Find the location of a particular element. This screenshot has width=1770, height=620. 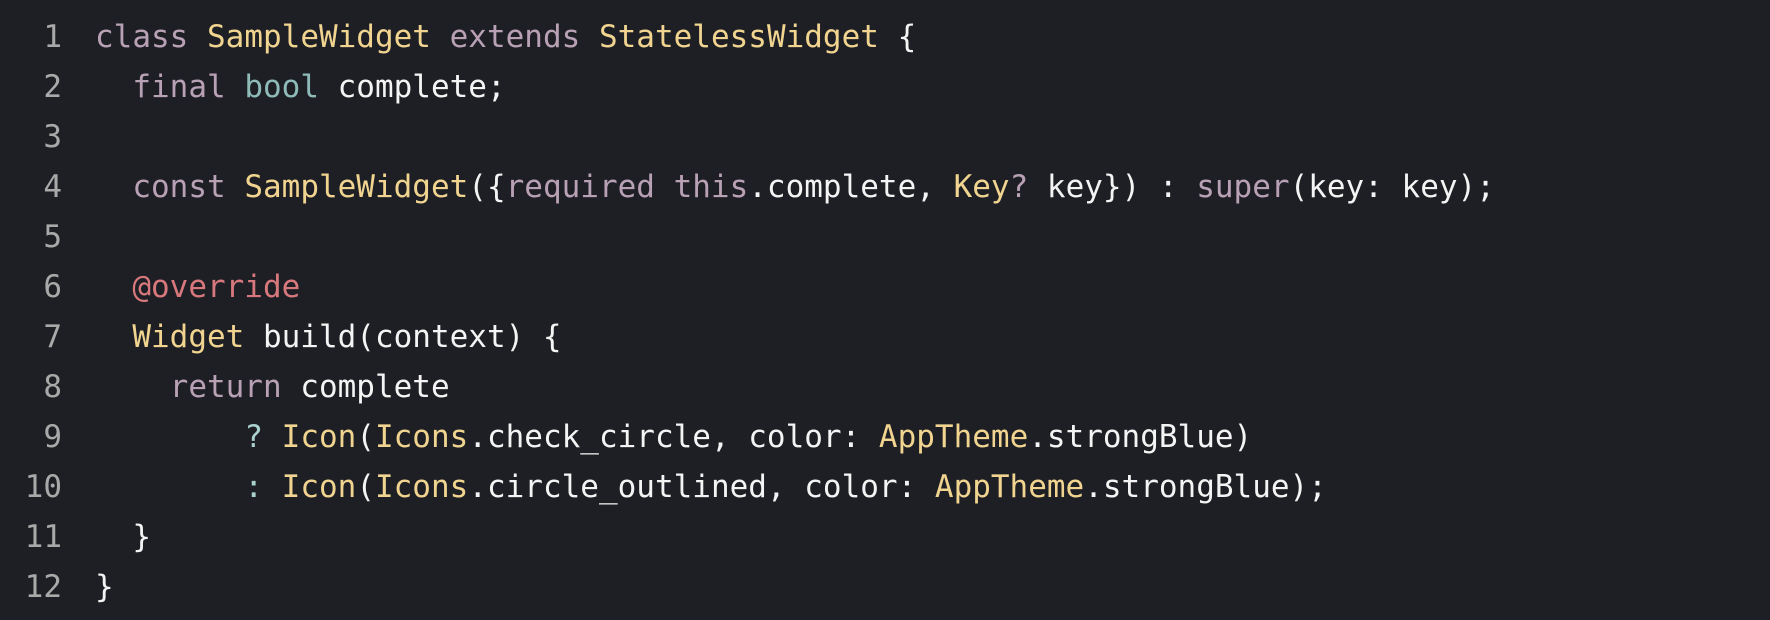

code-token-plain: (key: key); is located at coordinates (1392, 187).